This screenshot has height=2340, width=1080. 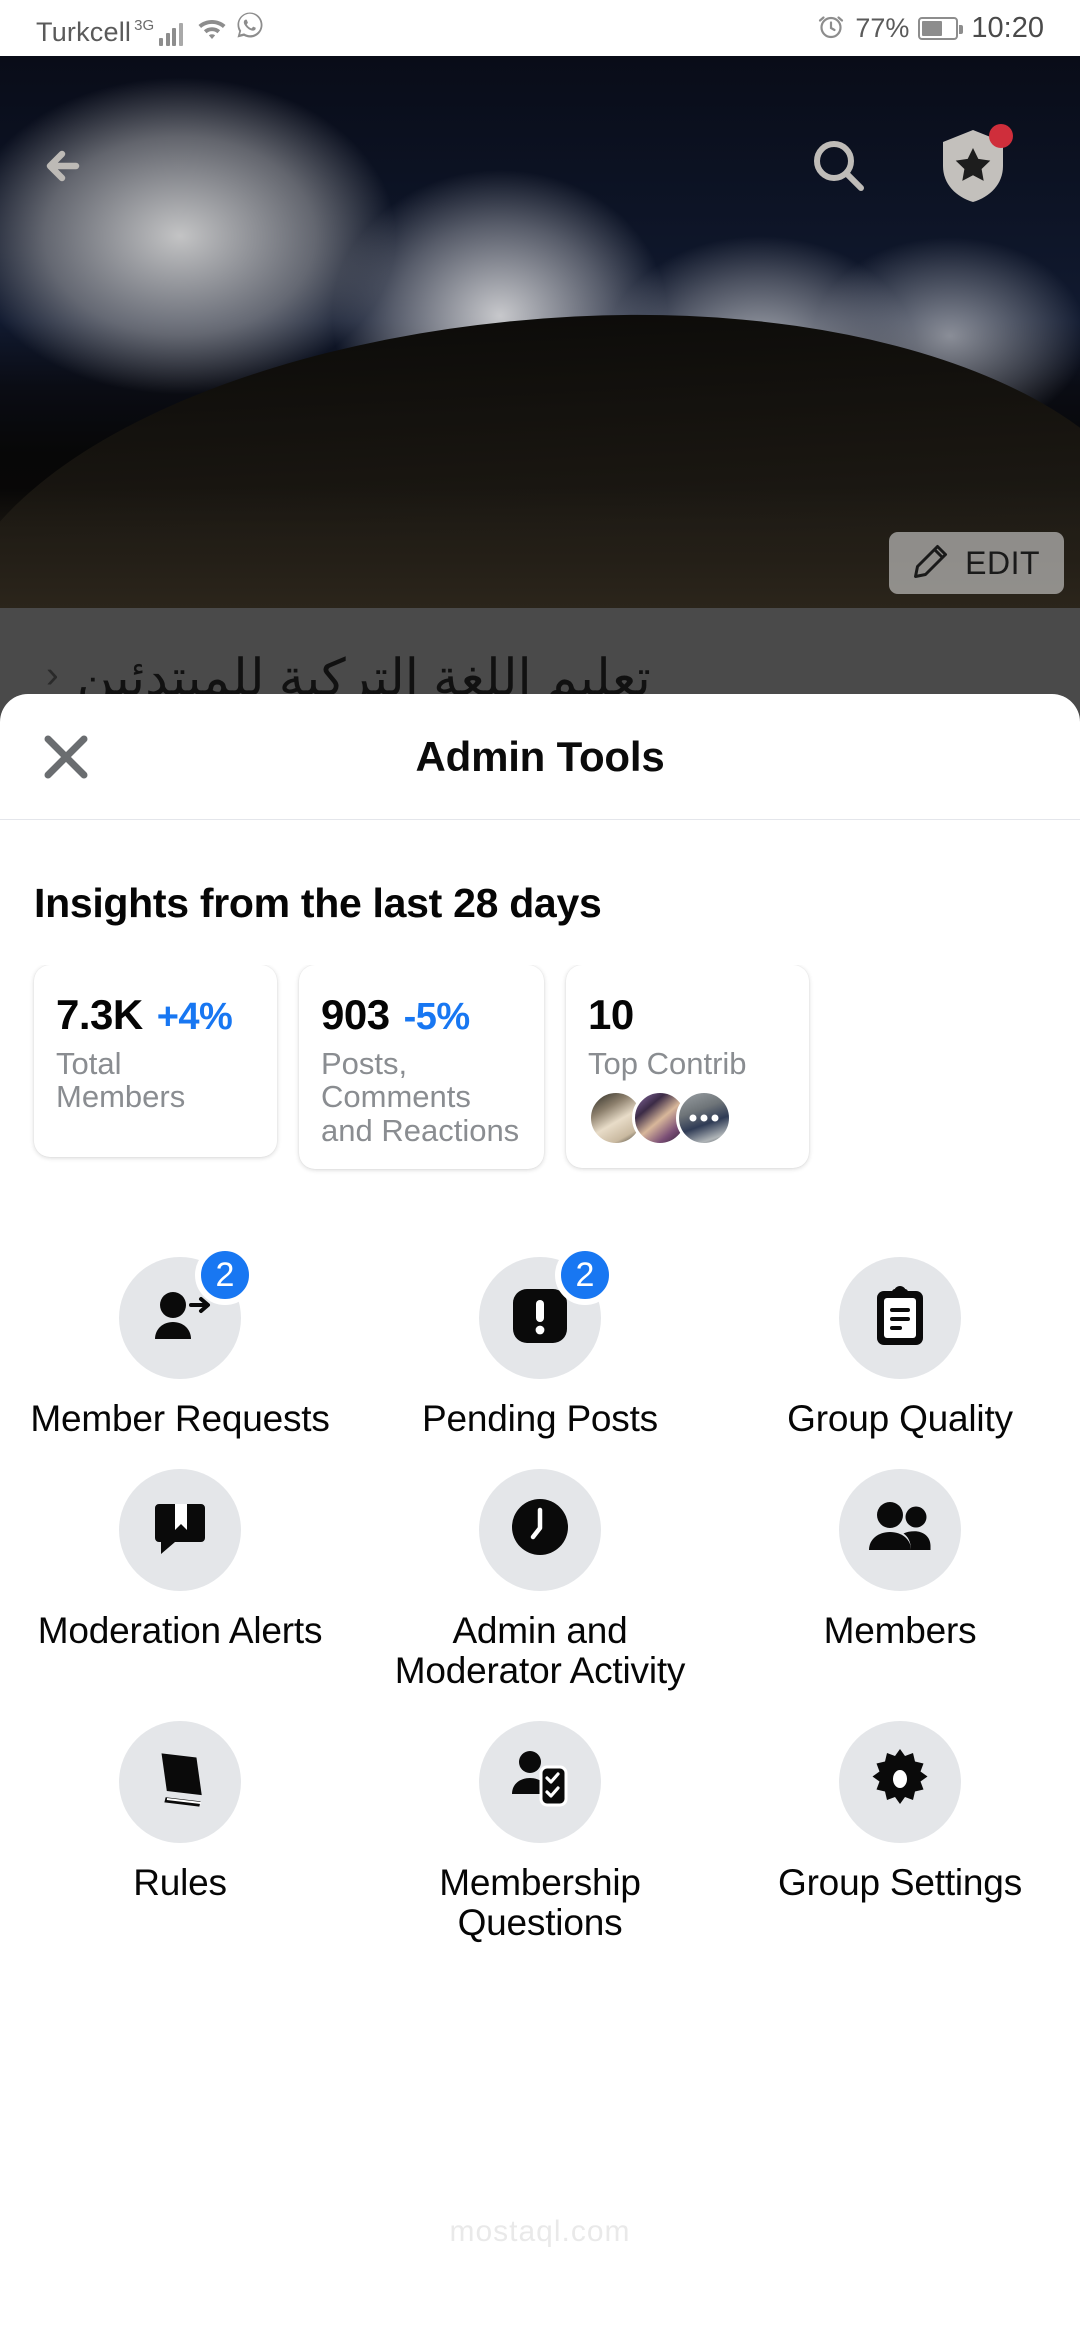 I want to click on status-bar: Turkcell 3G 77% 10:20, so click(x=540, y=28).